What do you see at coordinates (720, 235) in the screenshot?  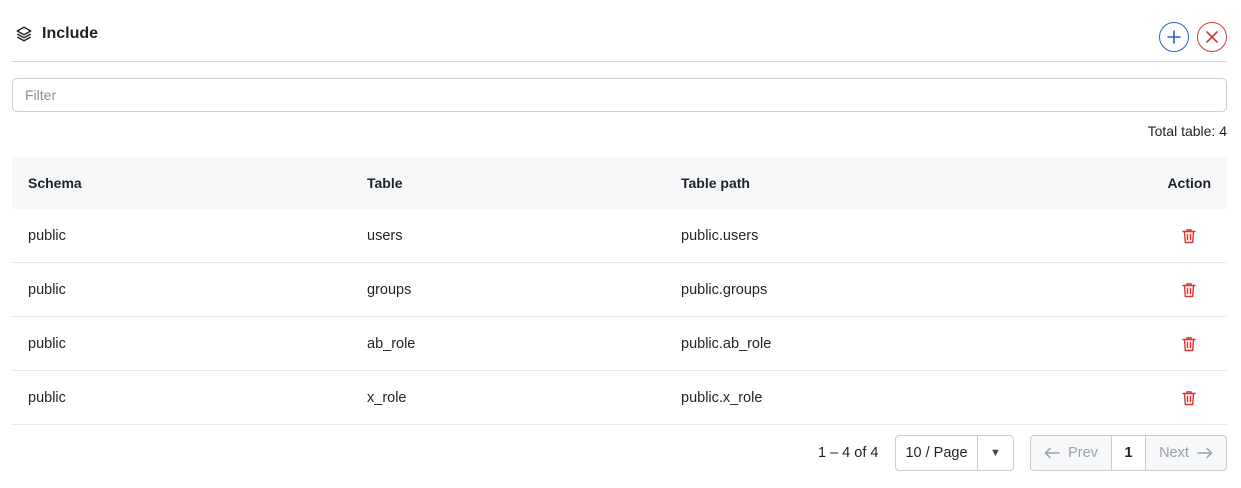 I see `cell-table-path: public.users` at bounding box center [720, 235].